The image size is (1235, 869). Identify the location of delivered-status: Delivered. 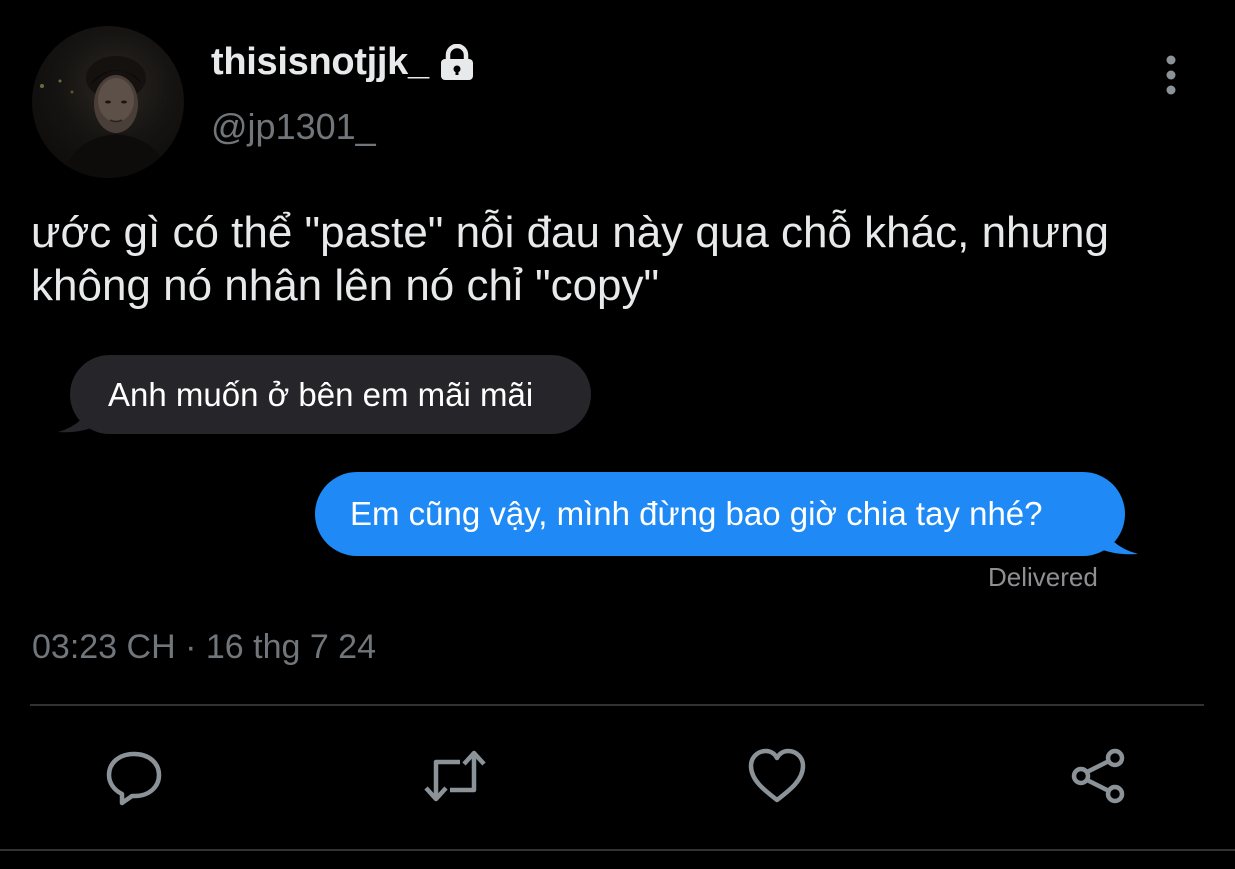
(1043, 577).